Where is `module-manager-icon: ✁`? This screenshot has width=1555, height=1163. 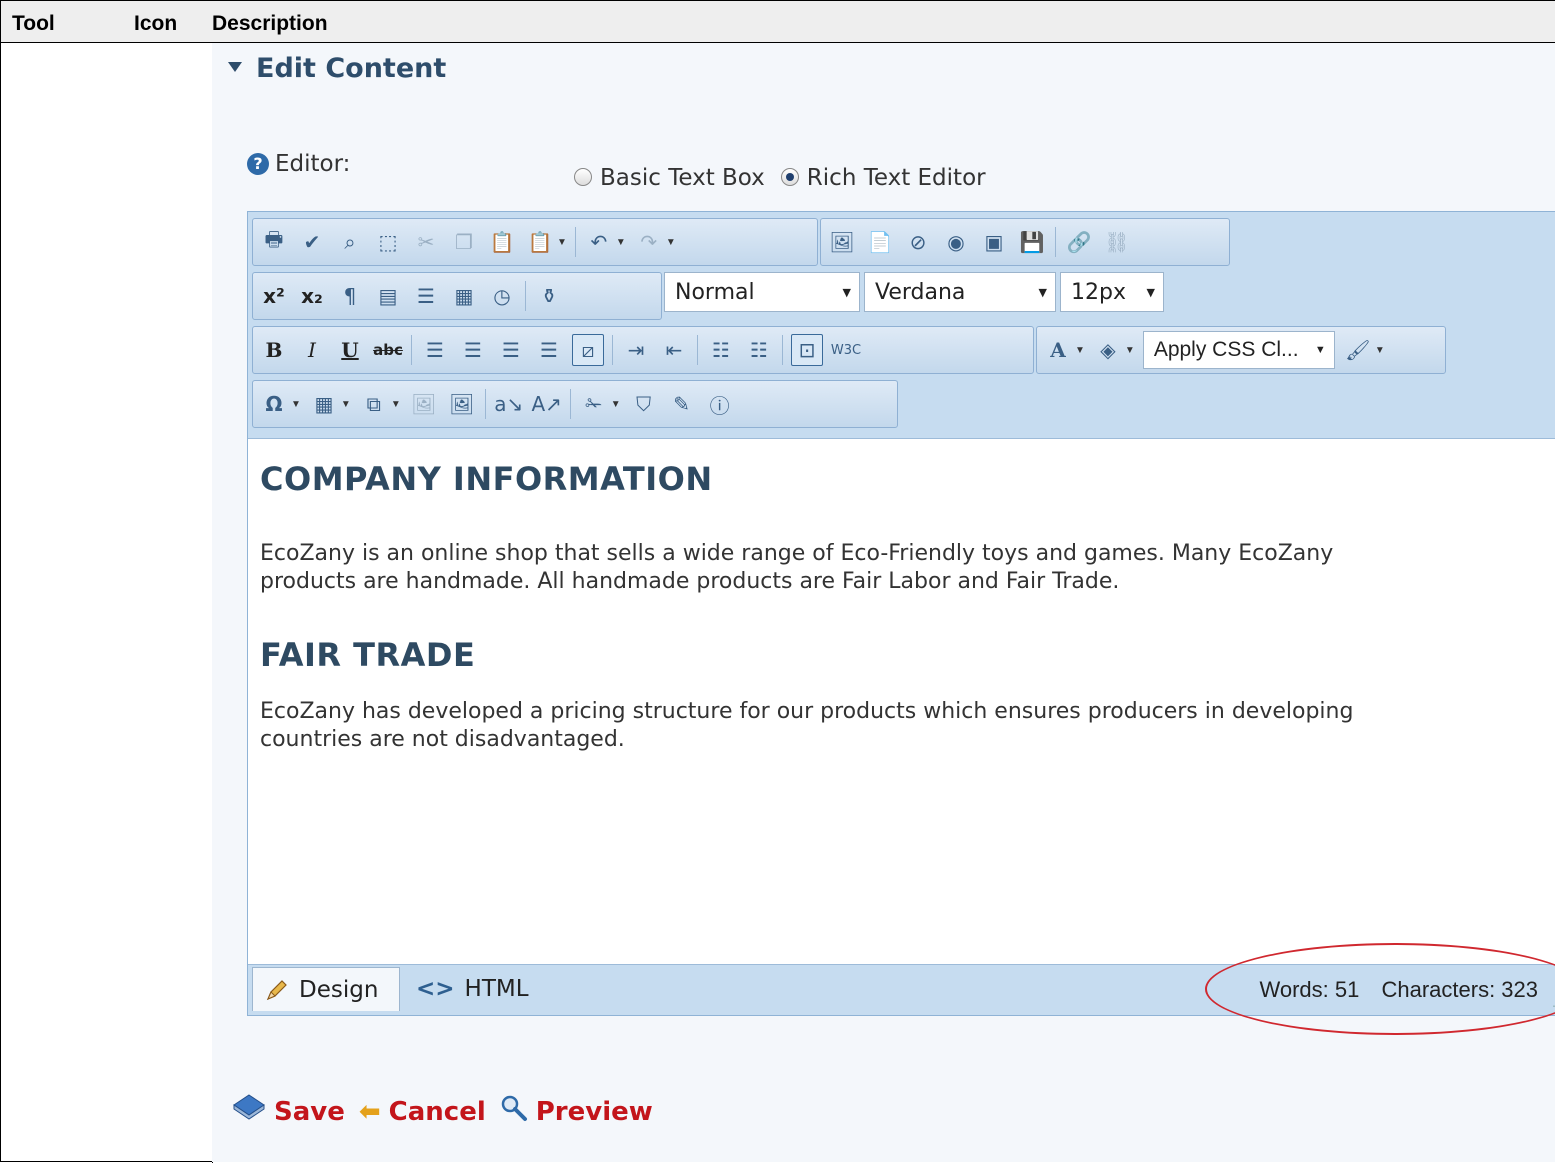 module-manager-icon: ✁ is located at coordinates (594, 404).